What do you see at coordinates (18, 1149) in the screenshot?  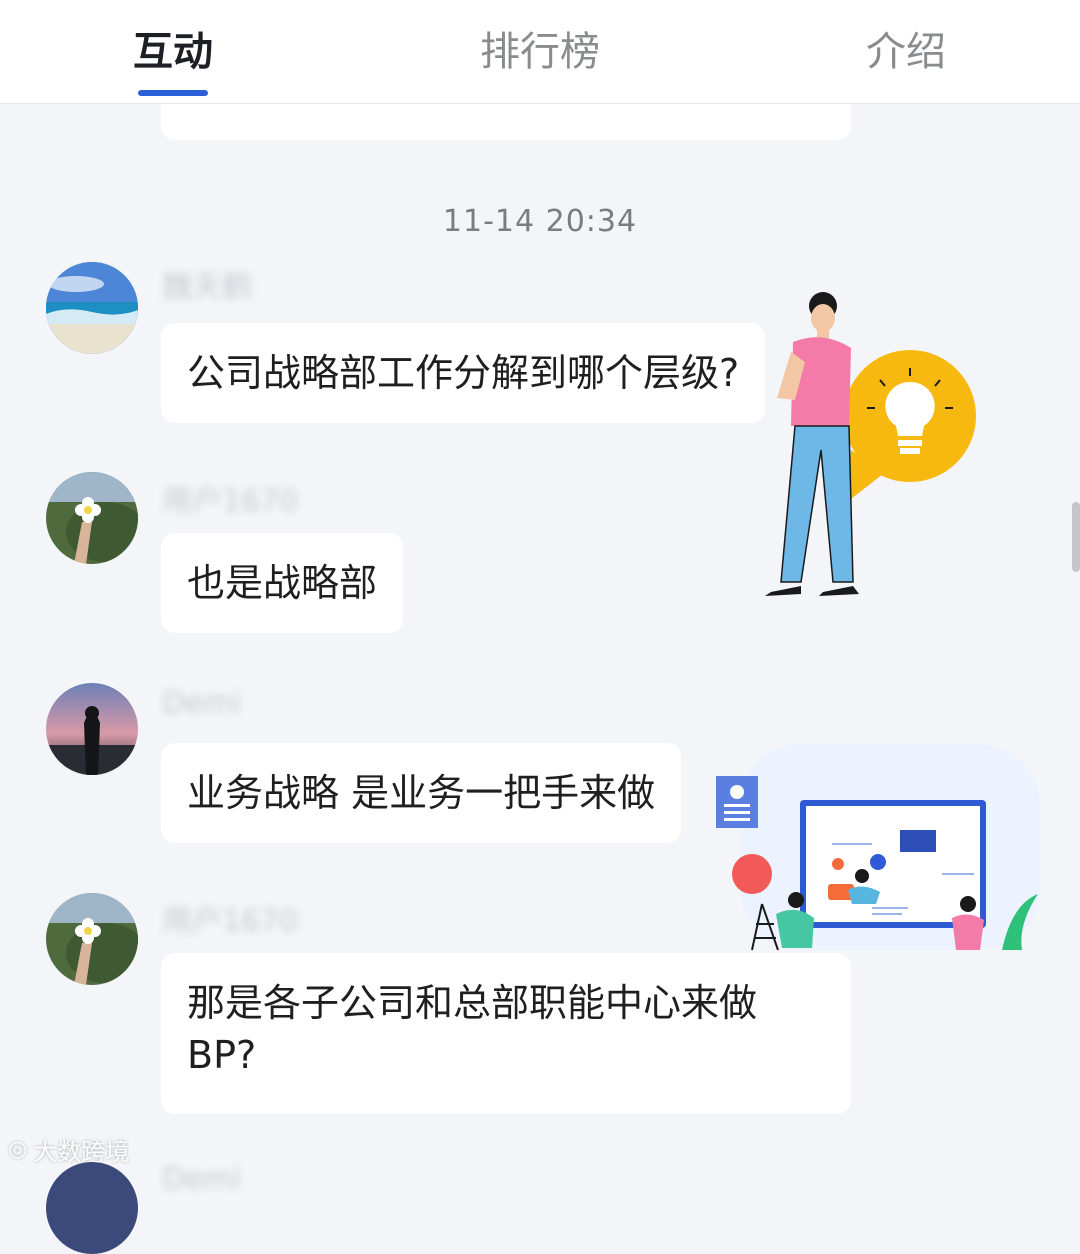 I see `watermark-logo-icon: ◎` at bounding box center [18, 1149].